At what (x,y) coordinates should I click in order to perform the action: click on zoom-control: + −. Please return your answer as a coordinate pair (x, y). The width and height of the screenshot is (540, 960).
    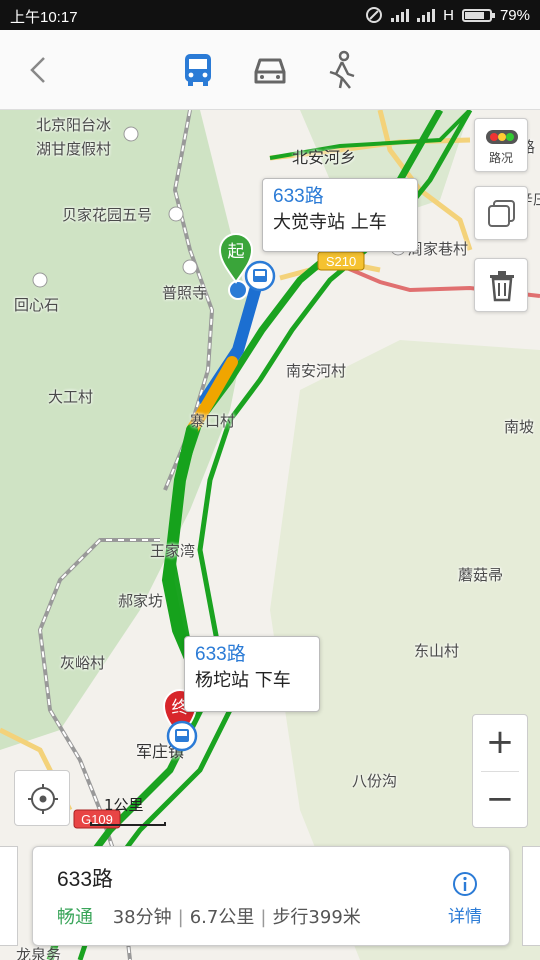
    Looking at the image, I should click on (500, 771).